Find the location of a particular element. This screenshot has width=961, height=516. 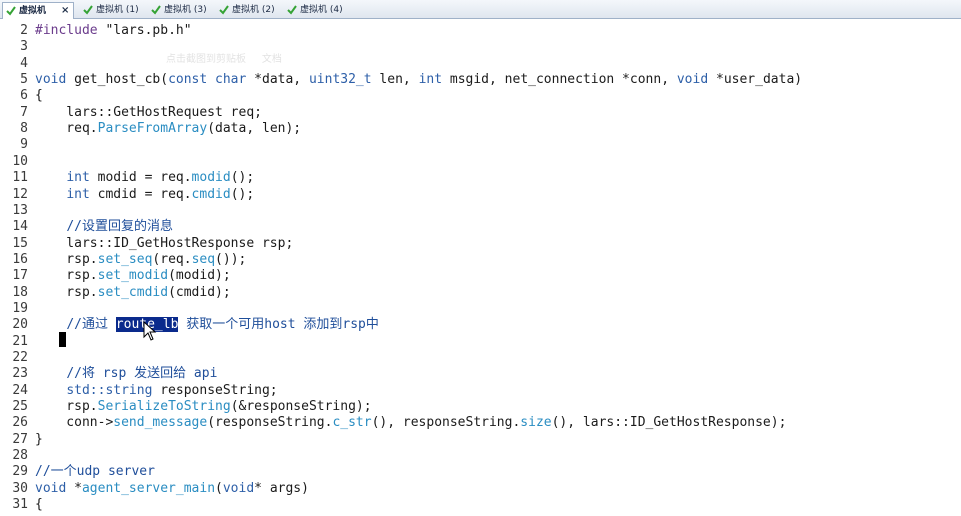

code-token: responseString; is located at coordinates (215, 390).